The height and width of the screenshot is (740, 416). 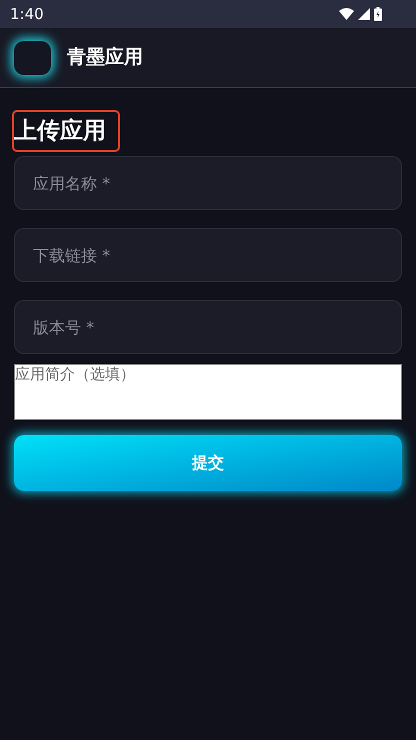 I want to click on page-title: 上传应用, so click(x=66, y=131).